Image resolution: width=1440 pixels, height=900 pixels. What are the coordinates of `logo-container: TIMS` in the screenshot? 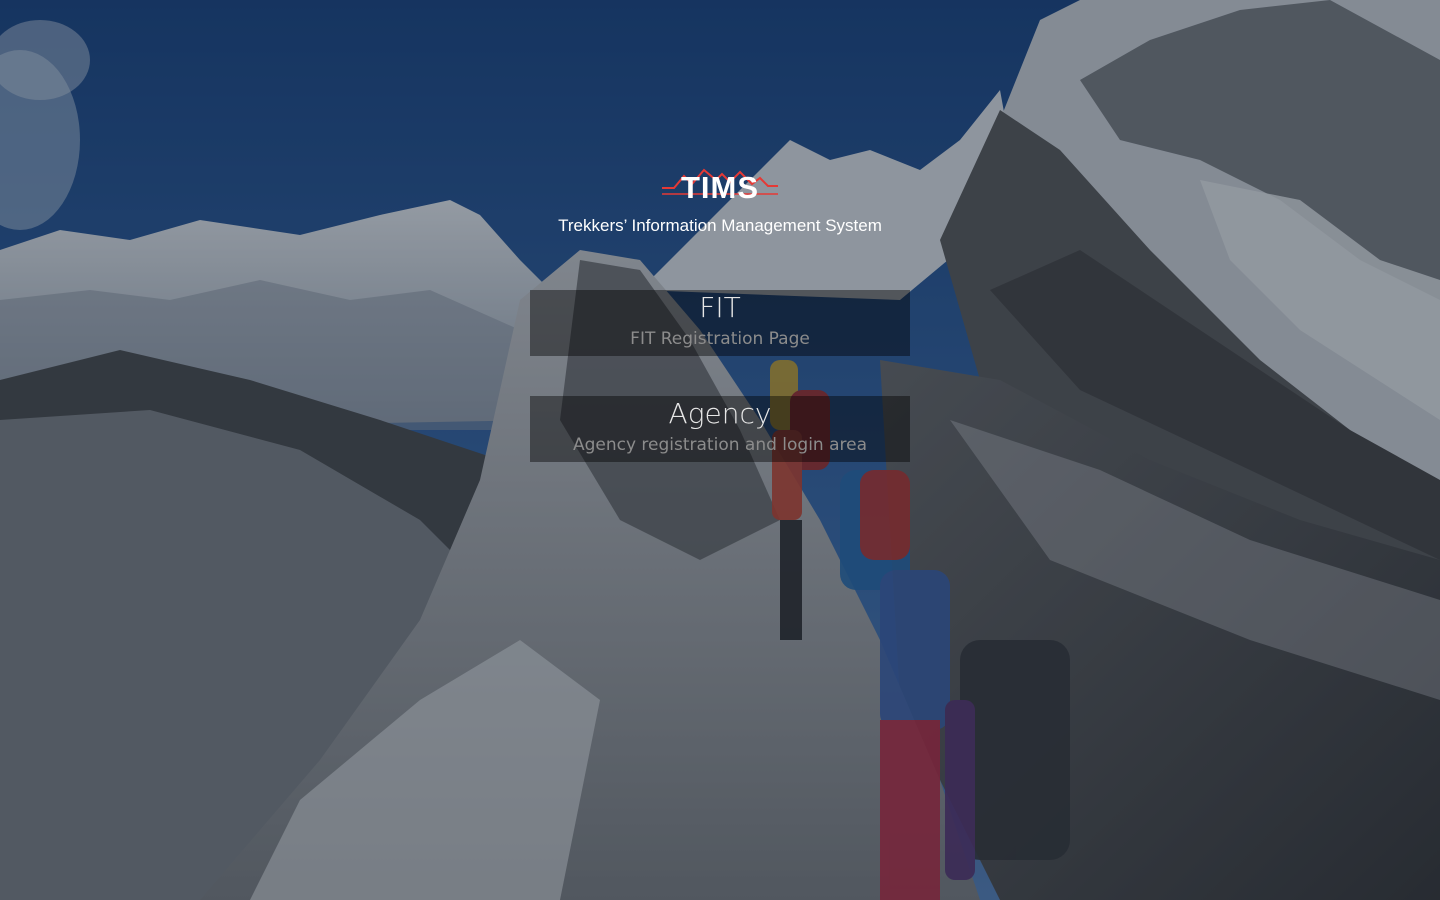 It's located at (720, 189).